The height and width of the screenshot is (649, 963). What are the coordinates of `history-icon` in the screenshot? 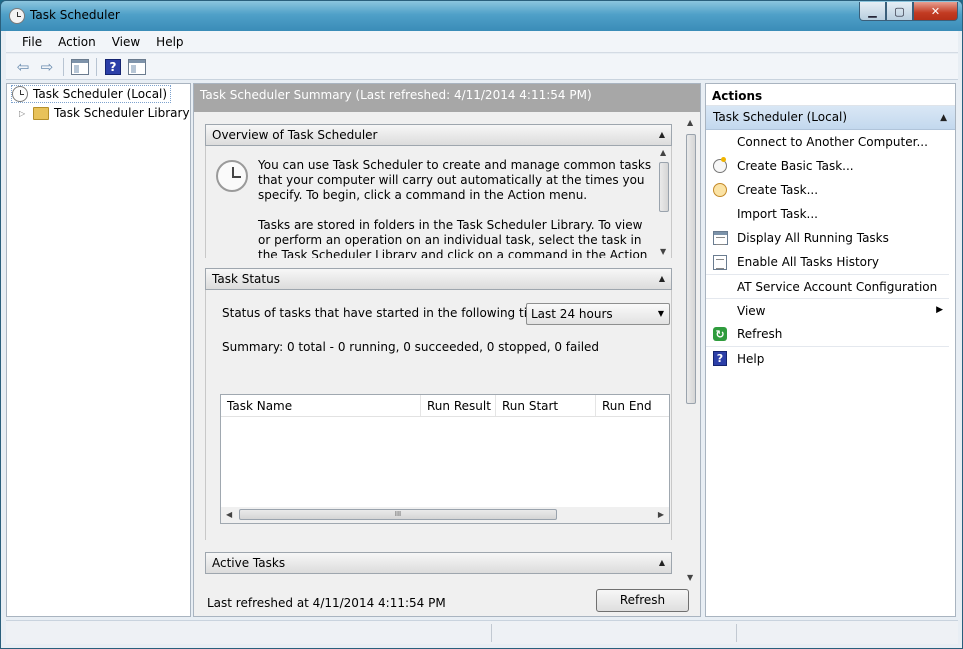 It's located at (720, 262).